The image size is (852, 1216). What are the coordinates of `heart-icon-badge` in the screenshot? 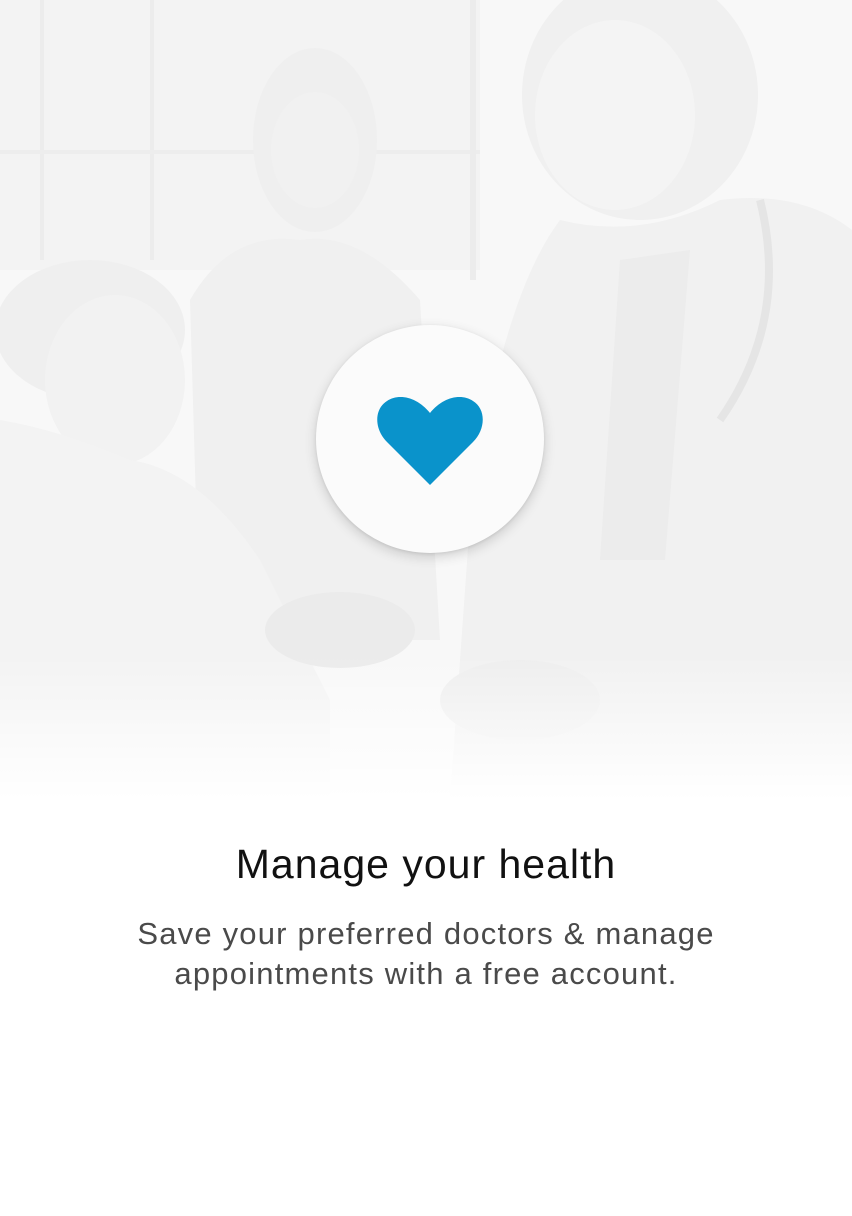 It's located at (430, 439).